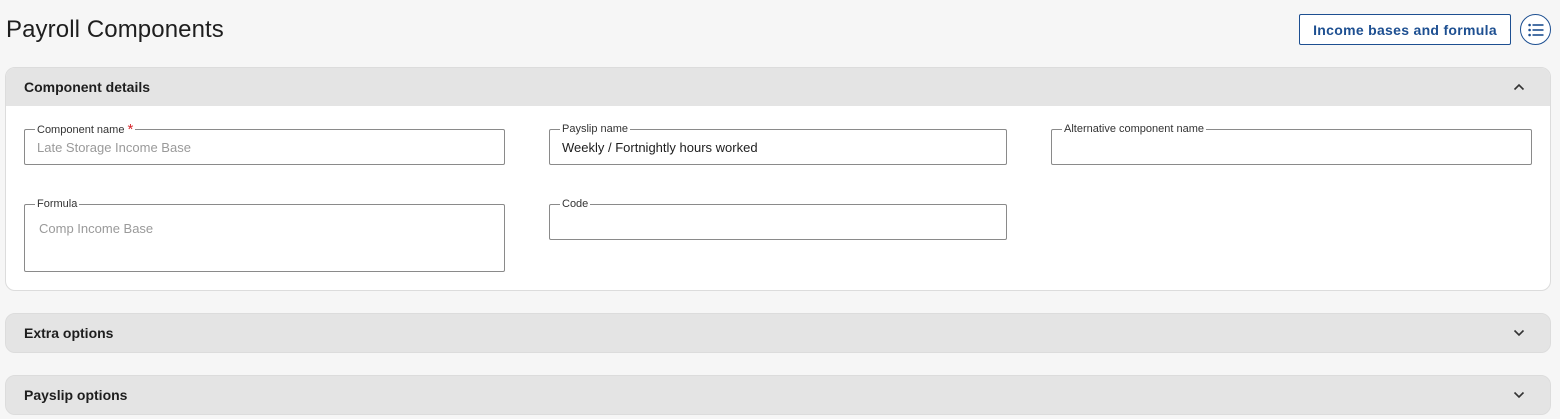  Describe the element at coordinates (660, 147) in the screenshot. I see `payslip-name-input: Weekly / Fortnightly hours worked` at that location.